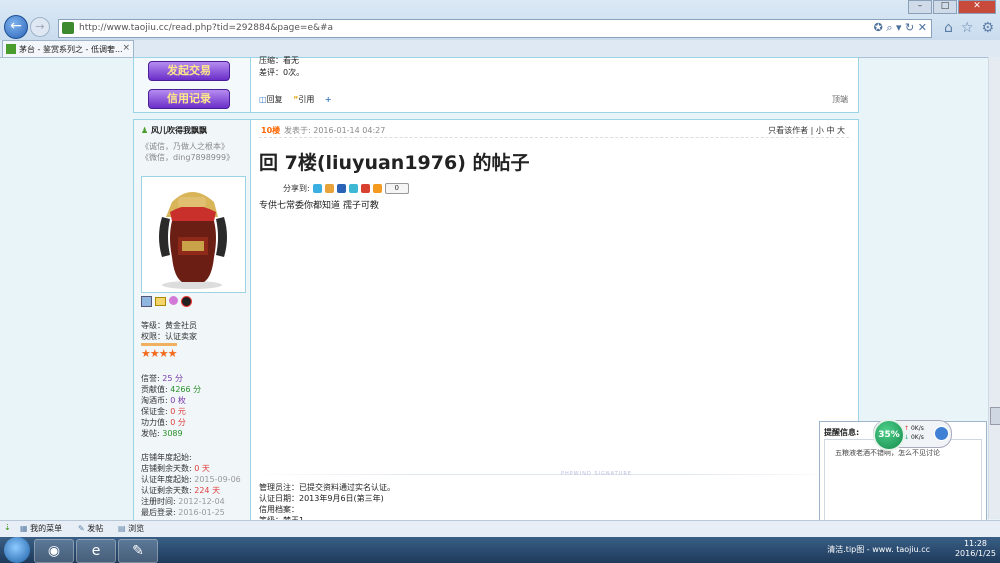 The width and height of the screenshot is (1000, 563). Describe the element at coordinates (154, 411) in the screenshot. I see `stat-label: 保证金:` at that location.